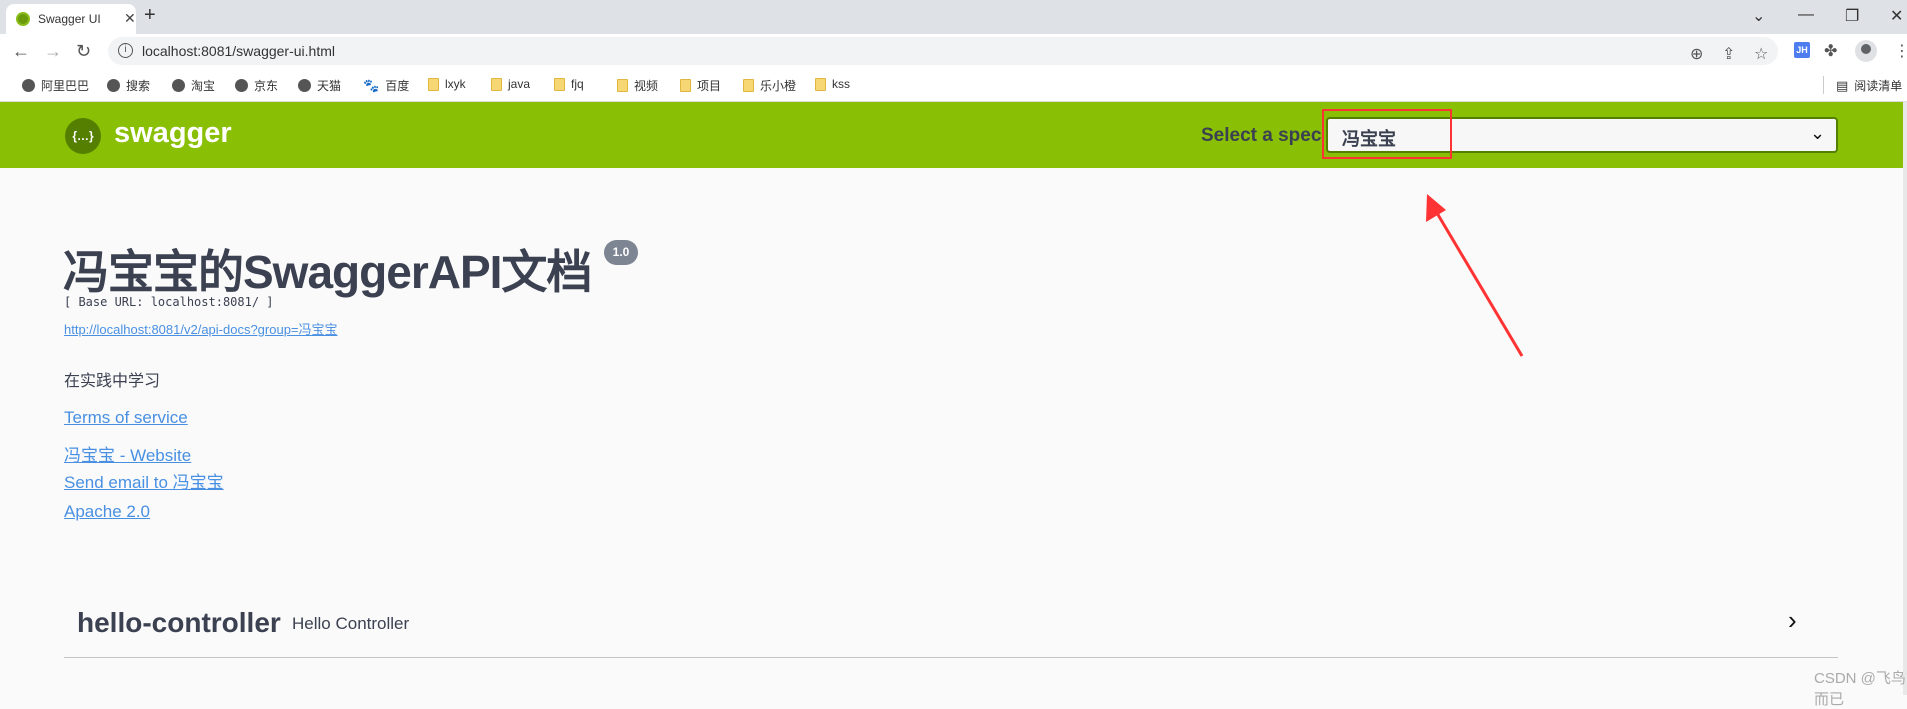  Describe the element at coordinates (621, 252) in the screenshot. I see `version-badge: 1.0` at that location.